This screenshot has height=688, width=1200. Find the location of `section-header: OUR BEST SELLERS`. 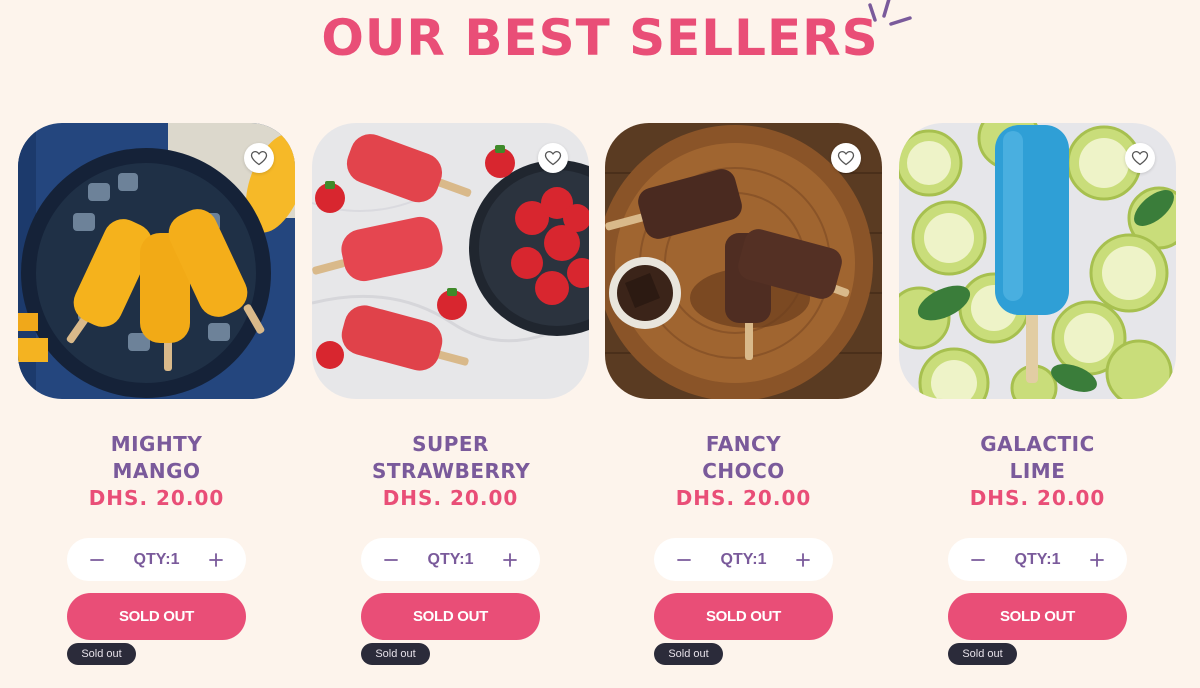

section-header: OUR BEST SELLERS is located at coordinates (600, 34).